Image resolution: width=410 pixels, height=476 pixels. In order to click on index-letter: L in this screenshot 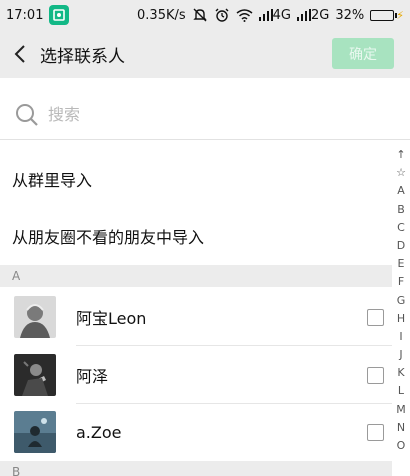, I will do `click(401, 391)`.